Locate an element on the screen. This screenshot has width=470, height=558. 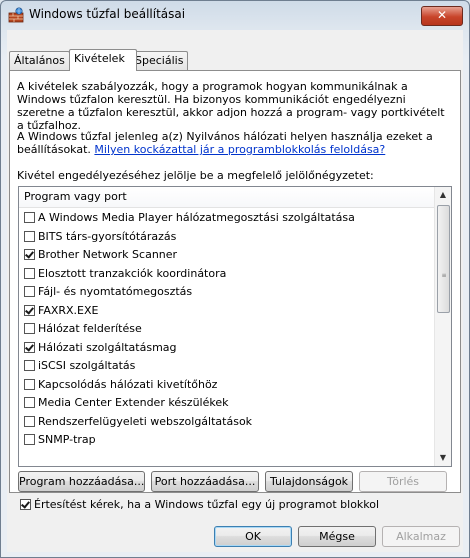
list-item: BITS társ-gyorsítótárazás is located at coordinates (226, 237).